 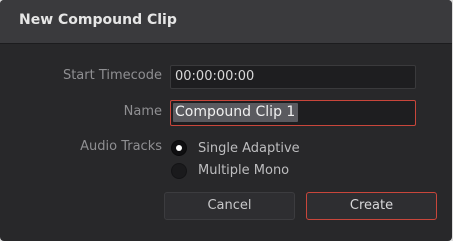 I want to click on radio-selected-dot-icon, so click(x=179, y=148).